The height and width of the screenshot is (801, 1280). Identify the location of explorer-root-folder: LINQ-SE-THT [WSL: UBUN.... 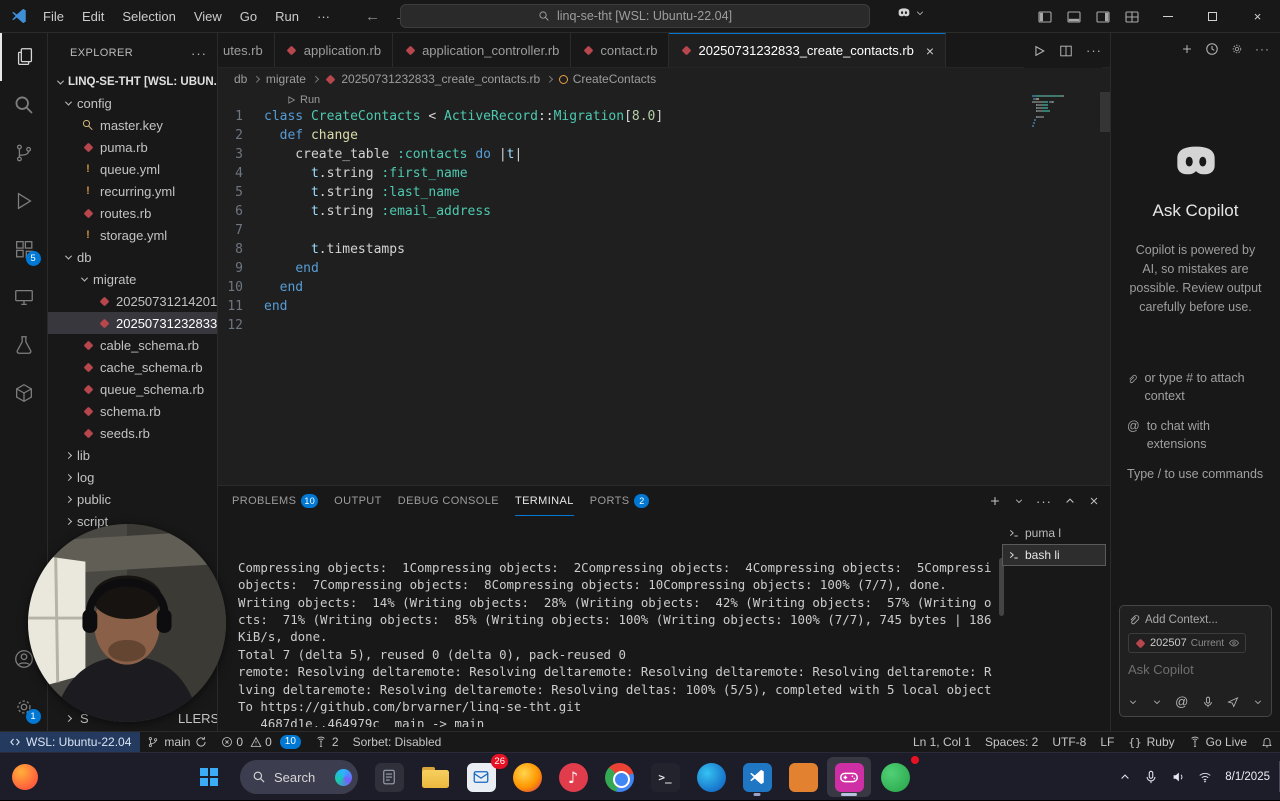
(132, 82).